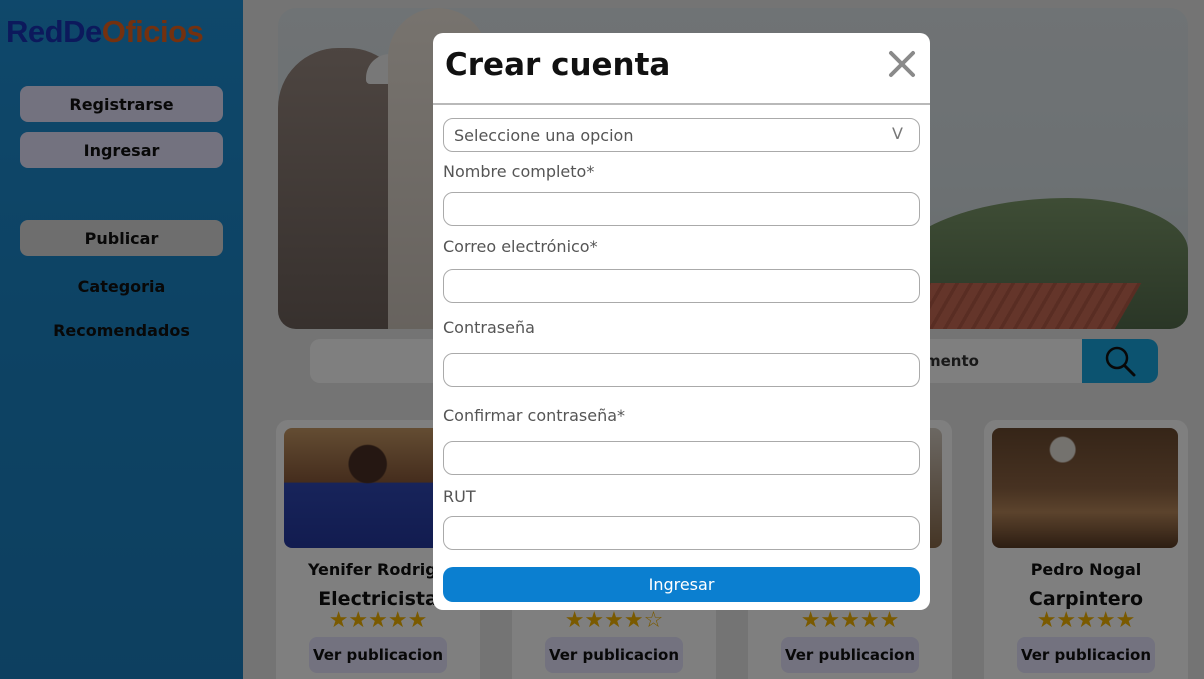 The height and width of the screenshot is (679, 1204). What do you see at coordinates (519, 171) in the screenshot?
I see `full-name-label: Nombre completo*` at bounding box center [519, 171].